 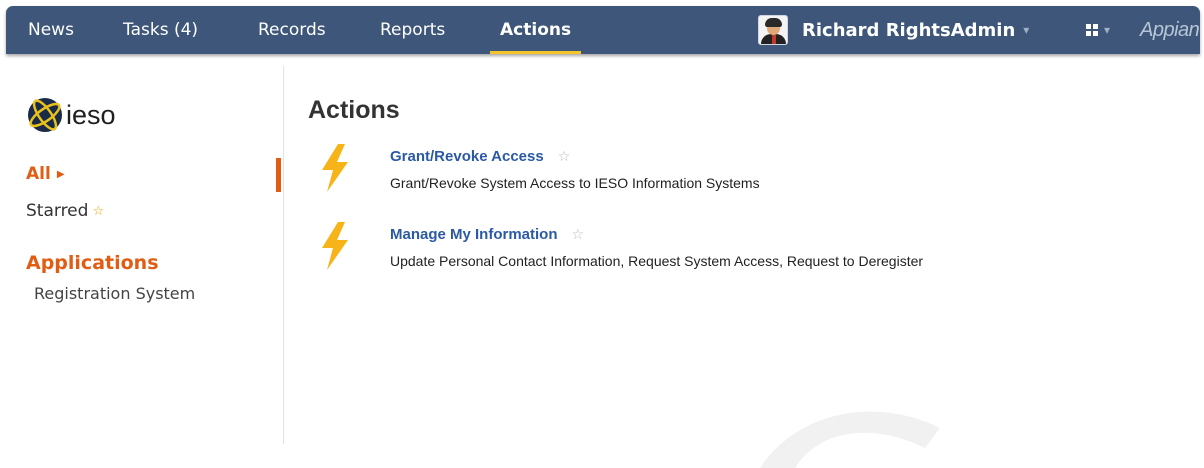 I want to click on tab-records: Records, so click(x=292, y=30).